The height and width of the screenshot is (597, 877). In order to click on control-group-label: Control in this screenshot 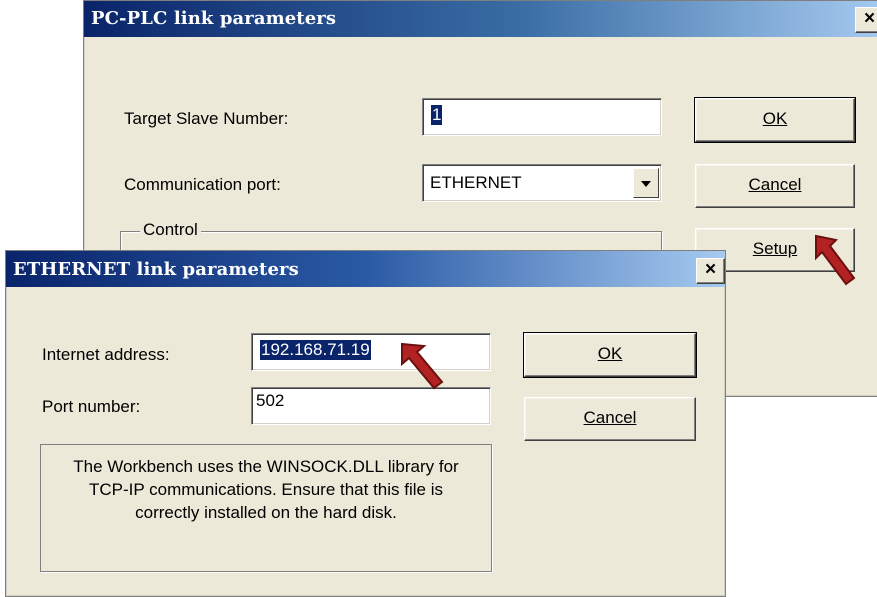, I will do `click(170, 230)`.